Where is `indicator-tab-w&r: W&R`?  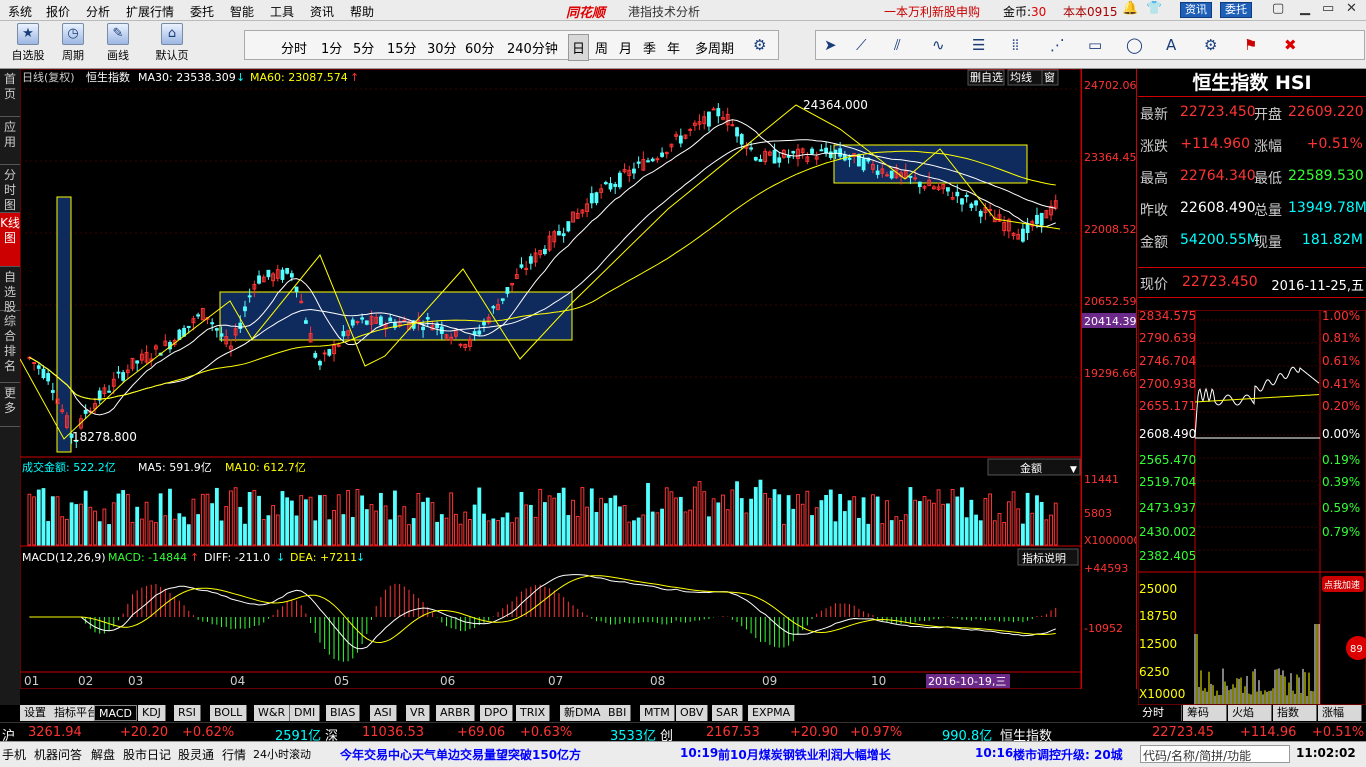
indicator-tab-w&r: W&R is located at coordinates (272, 713).